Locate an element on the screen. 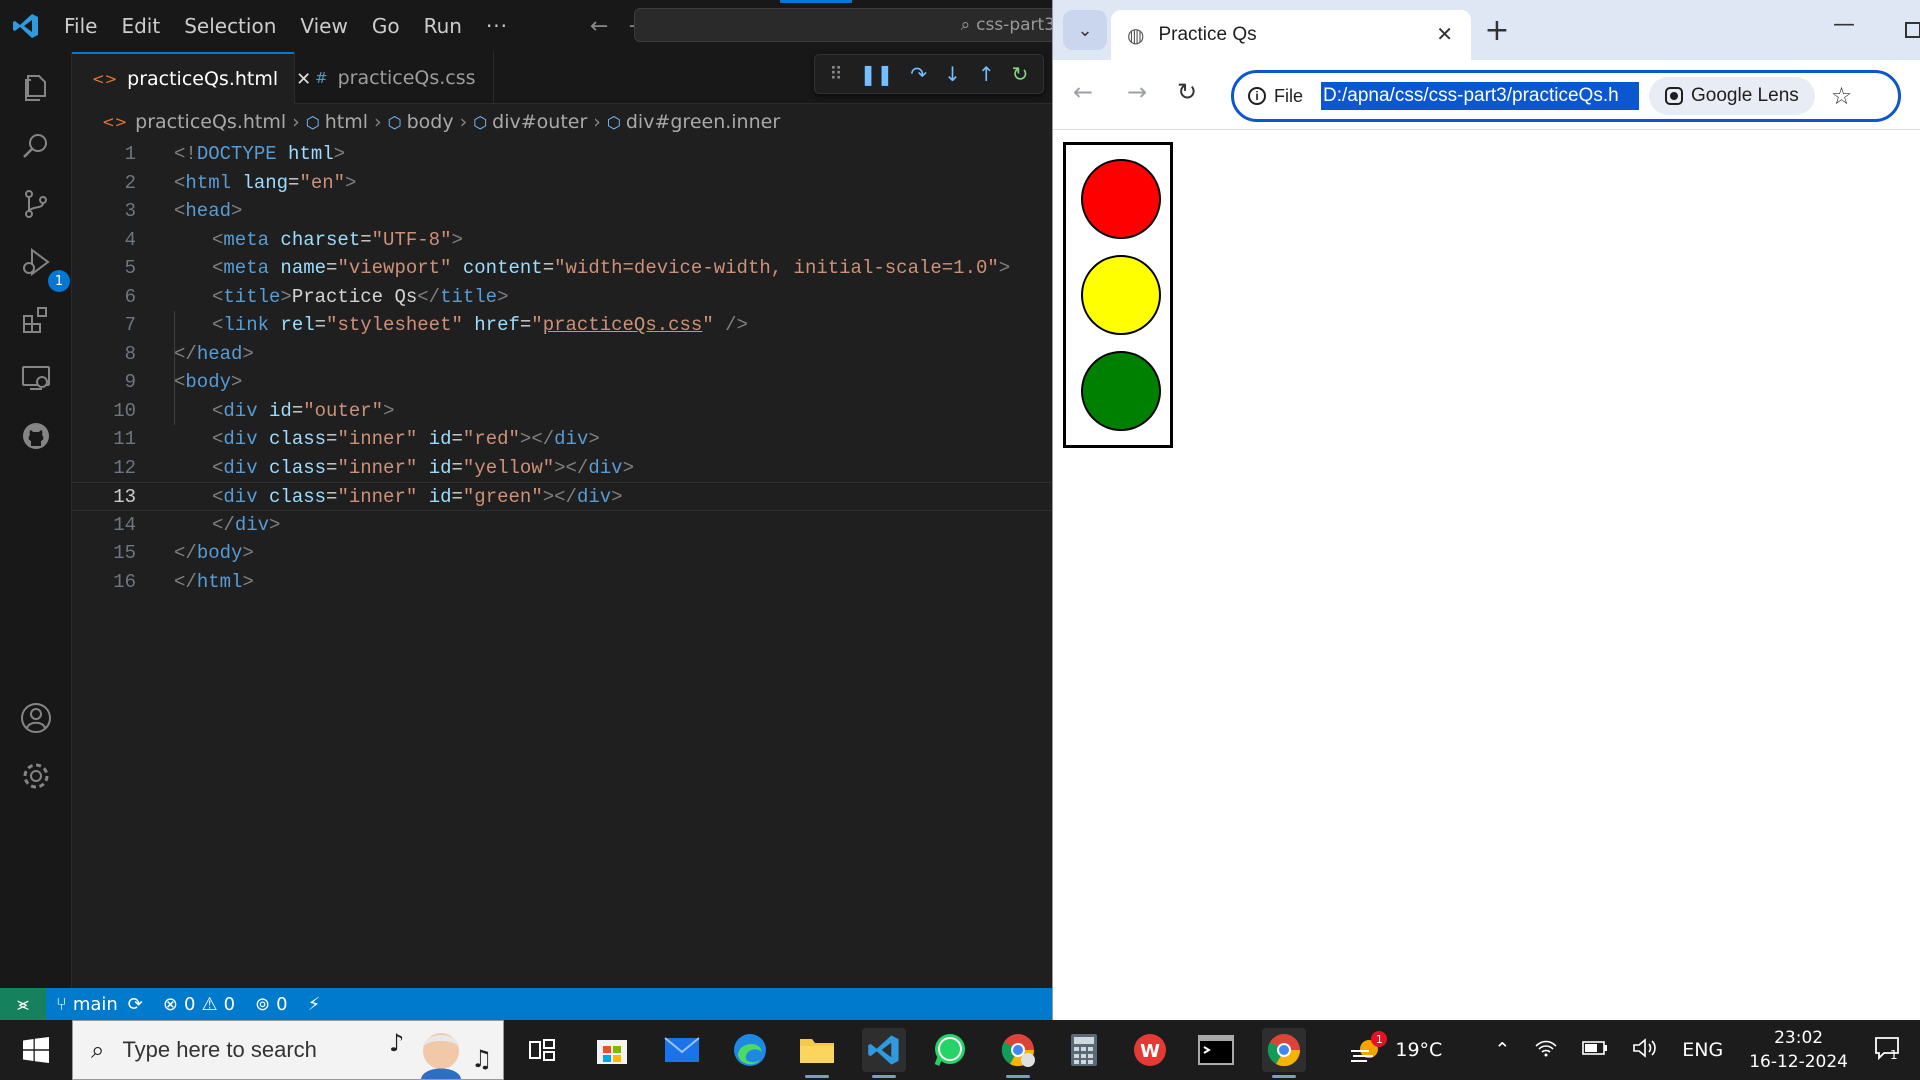 The image size is (1920, 1080). volume-icon is located at coordinates (1645, 1050).